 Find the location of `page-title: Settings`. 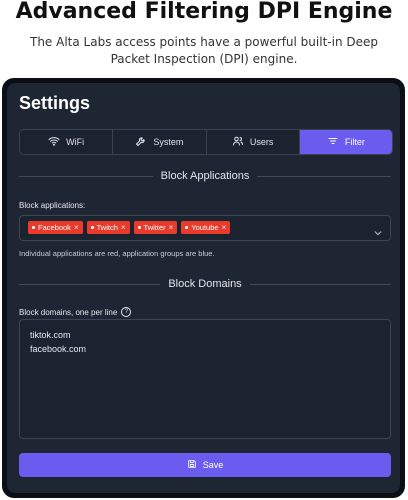

page-title: Settings is located at coordinates (55, 103).